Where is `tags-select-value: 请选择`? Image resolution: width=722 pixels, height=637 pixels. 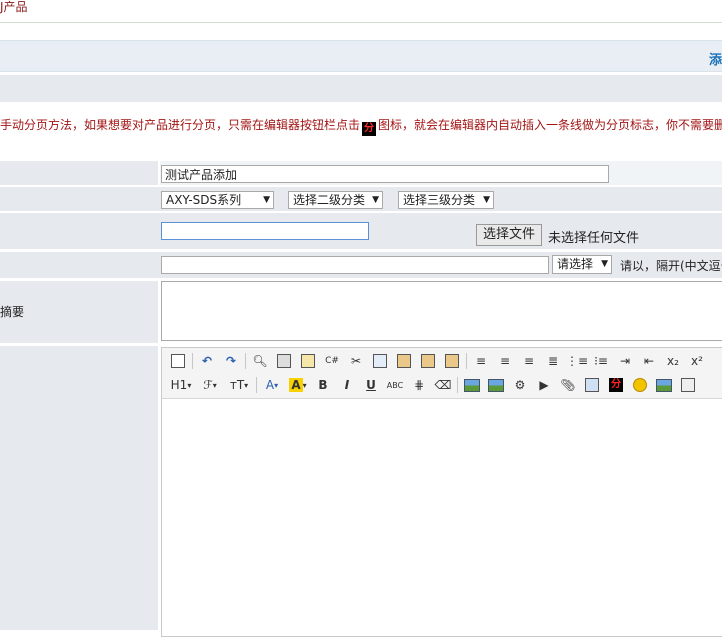 tags-select-value: 请选择 is located at coordinates (575, 264).